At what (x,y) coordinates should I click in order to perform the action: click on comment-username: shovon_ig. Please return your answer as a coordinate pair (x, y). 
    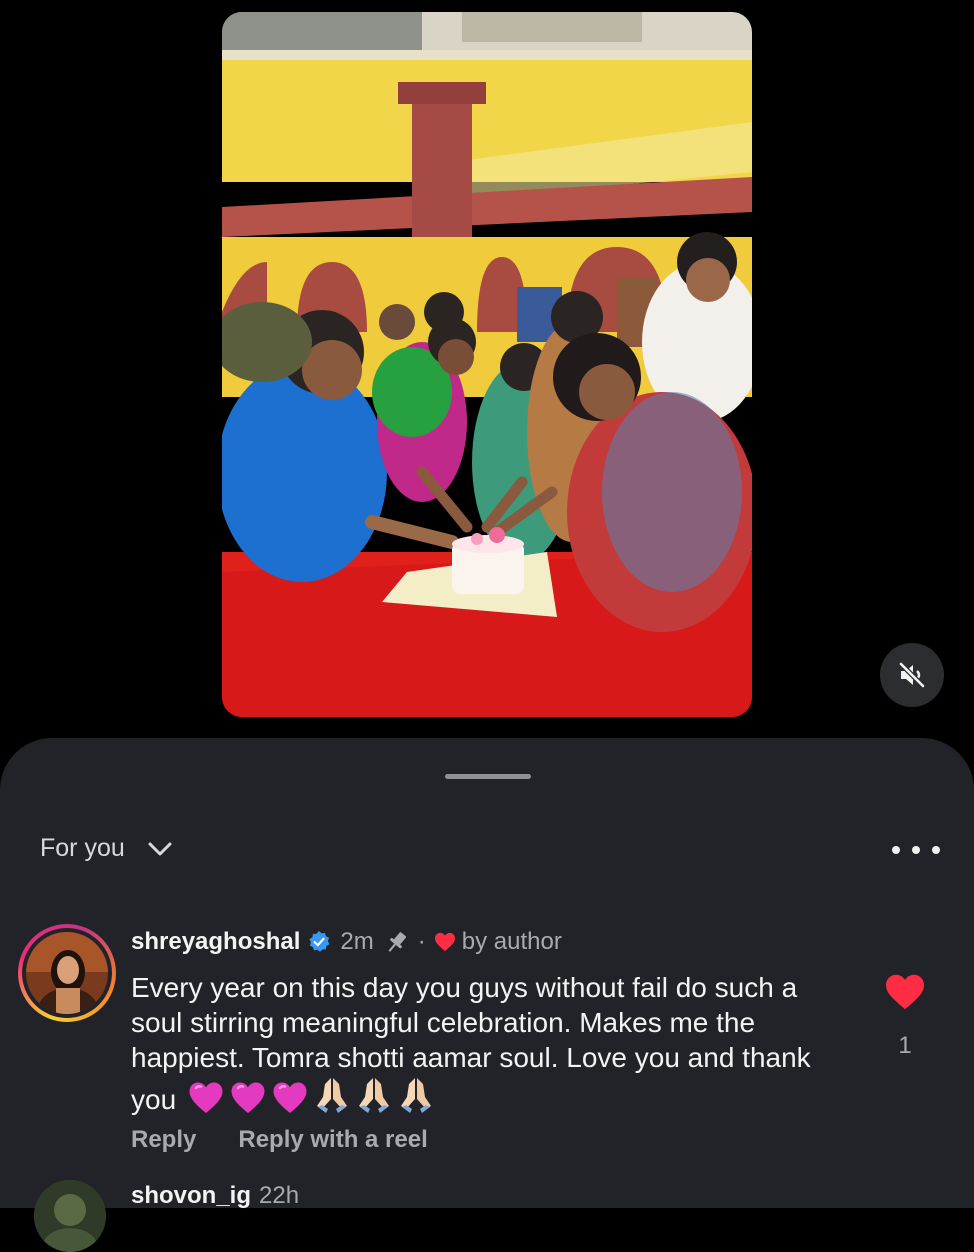
    Looking at the image, I should click on (191, 1195).